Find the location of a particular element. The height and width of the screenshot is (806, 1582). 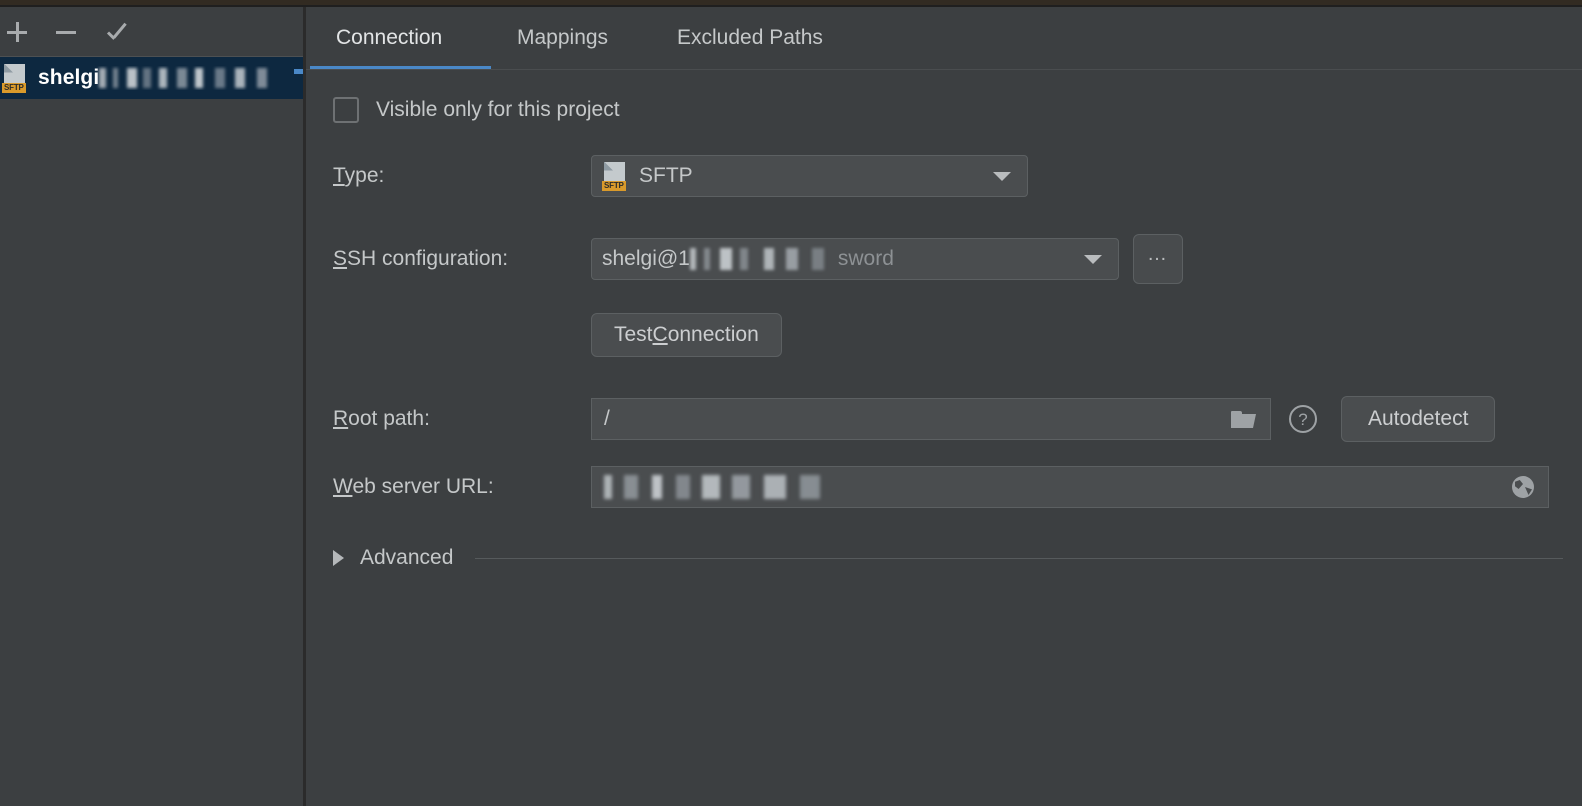

sidebar-toolbar is located at coordinates (151, 31).